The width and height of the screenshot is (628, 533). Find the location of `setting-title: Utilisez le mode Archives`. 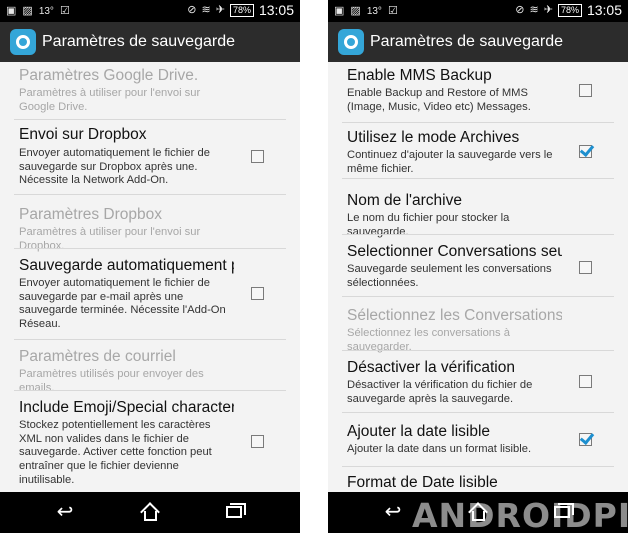

setting-title: Utilisez le mode Archives is located at coordinates (433, 137).